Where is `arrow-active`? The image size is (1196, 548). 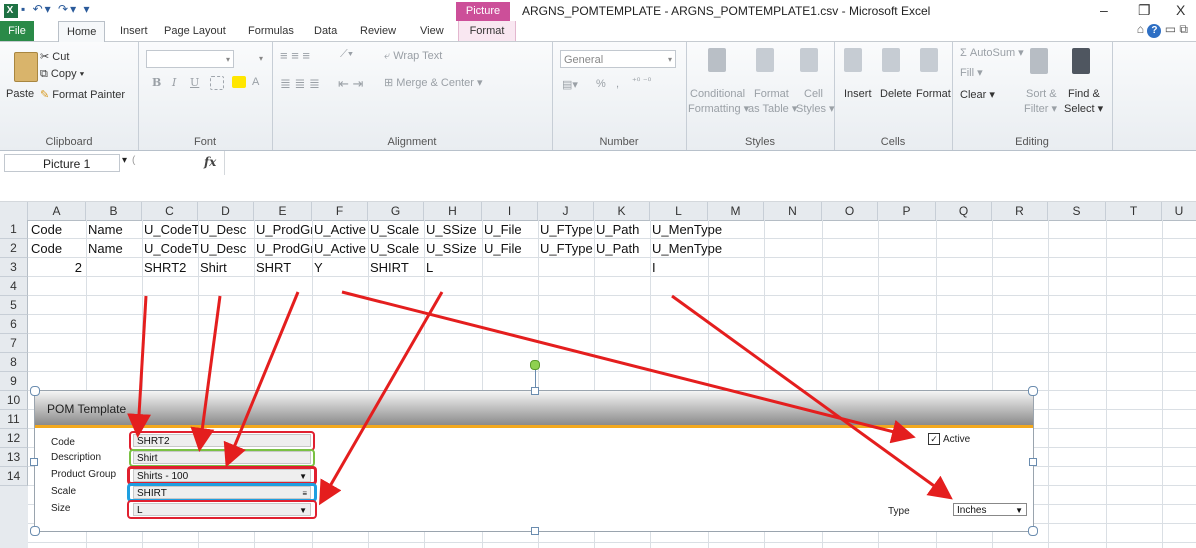 arrow-active is located at coordinates (628, 367).